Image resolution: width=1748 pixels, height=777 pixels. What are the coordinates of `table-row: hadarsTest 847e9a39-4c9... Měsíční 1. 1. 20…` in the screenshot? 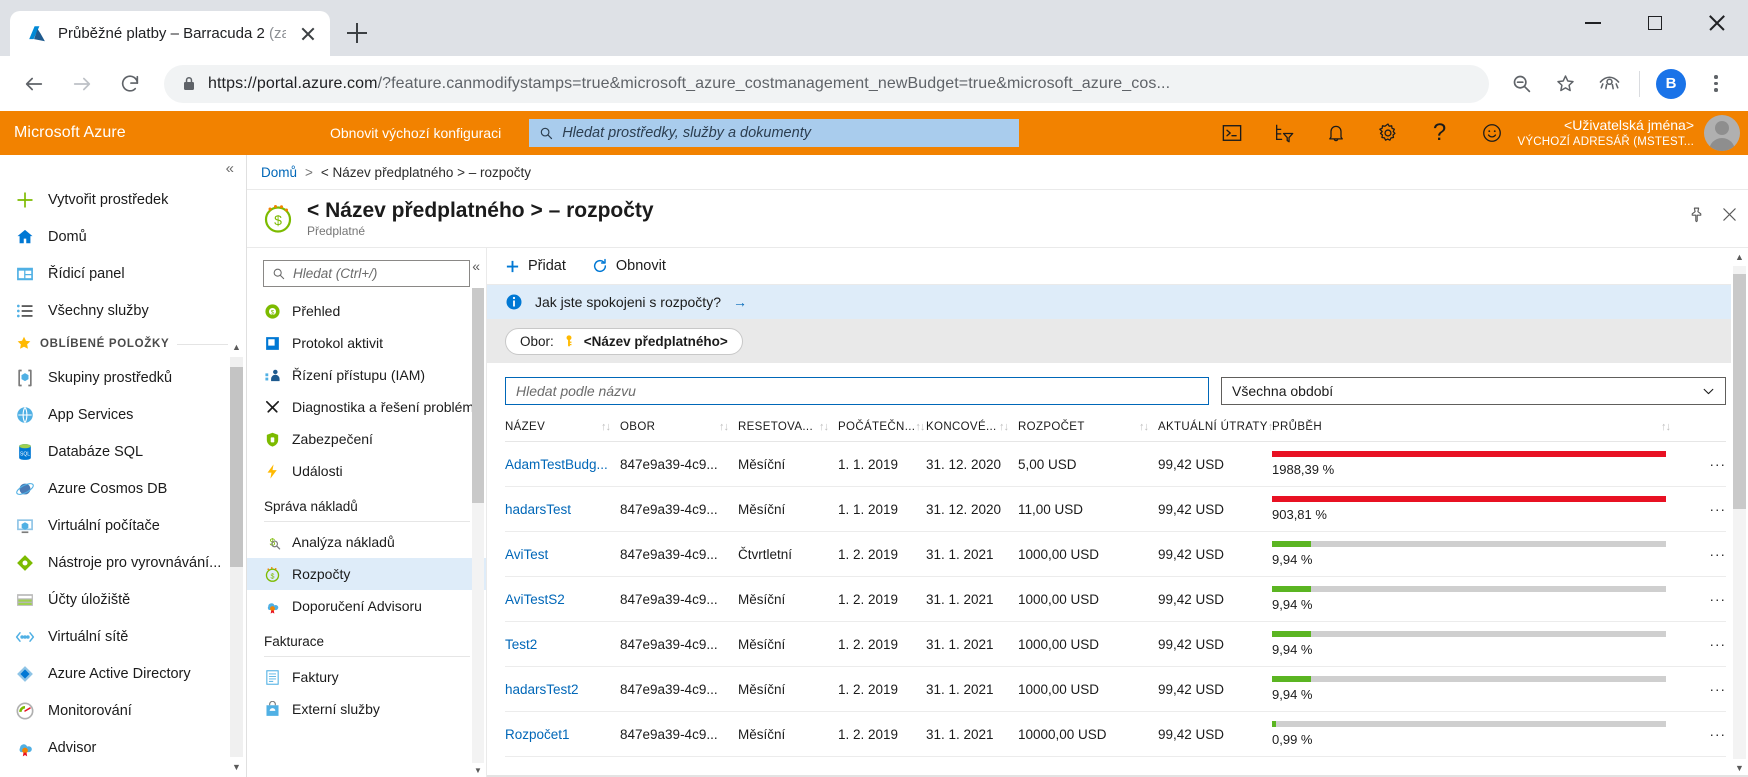 It's located at (1115, 509).